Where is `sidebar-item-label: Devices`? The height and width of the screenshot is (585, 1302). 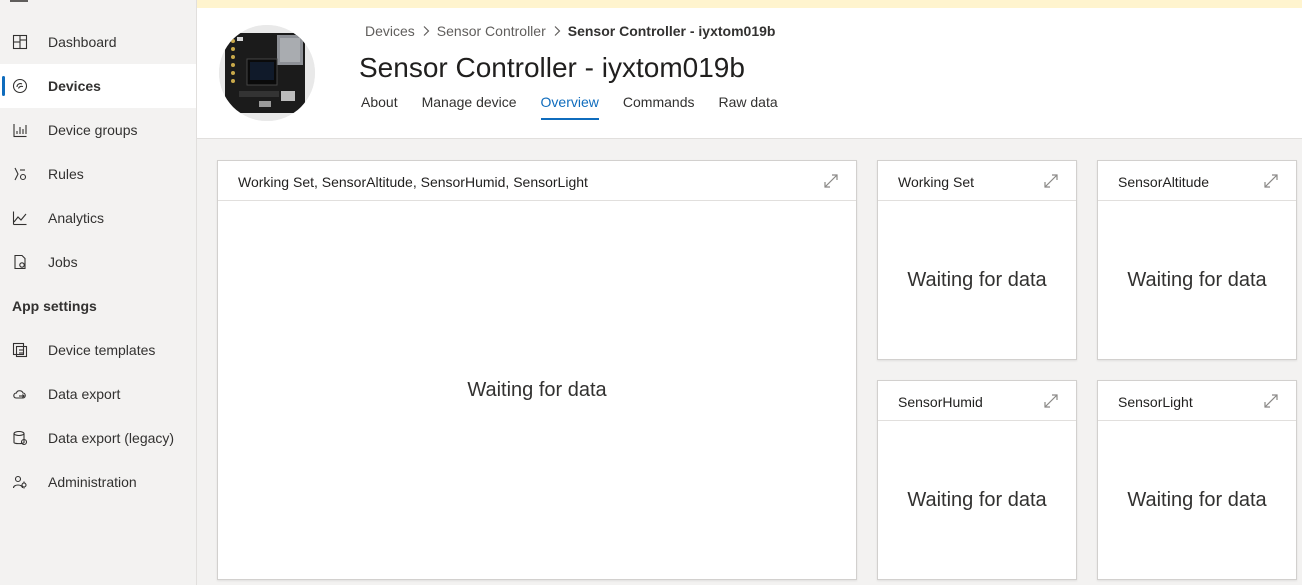 sidebar-item-label: Devices is located at coordinates (74, 86).